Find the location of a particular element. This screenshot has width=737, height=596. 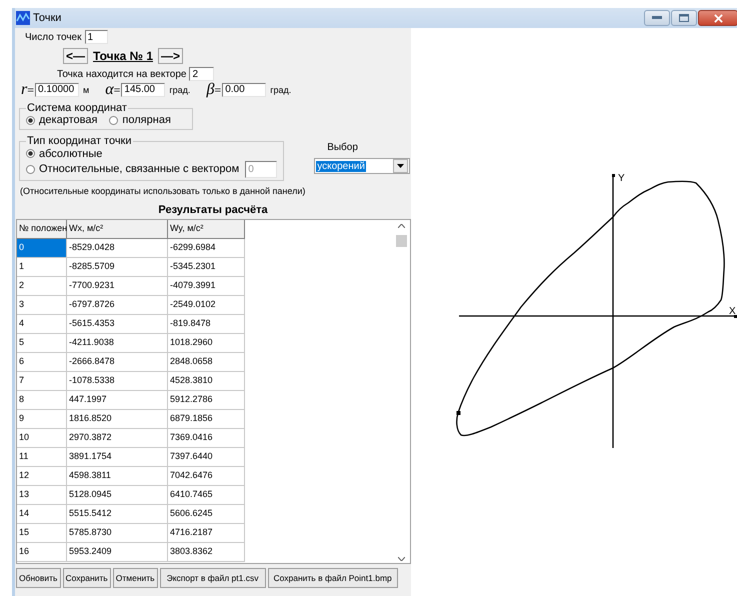

table-cell: -8285.5709 is located at coordinates (117, 267).